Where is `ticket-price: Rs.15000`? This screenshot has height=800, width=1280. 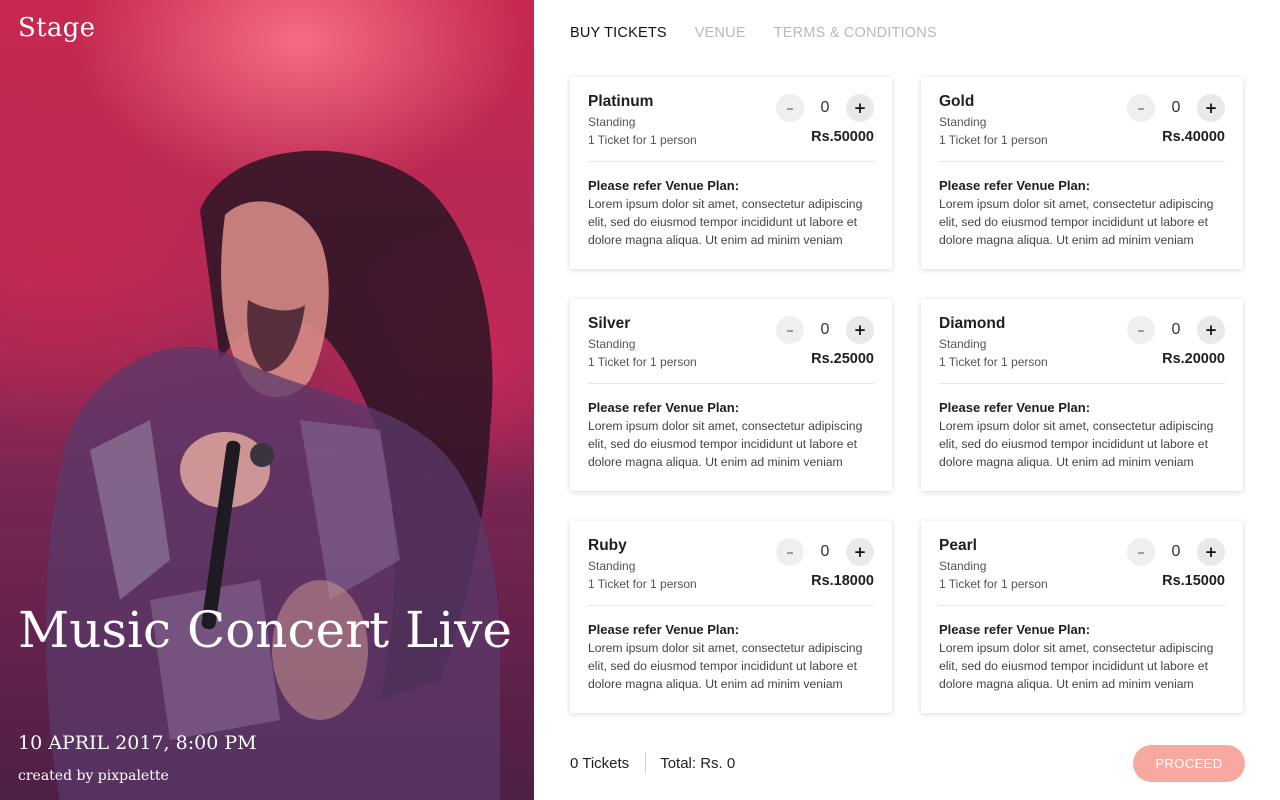 ticket-price: Rs.15000 is located at coordinates (1193, 581).